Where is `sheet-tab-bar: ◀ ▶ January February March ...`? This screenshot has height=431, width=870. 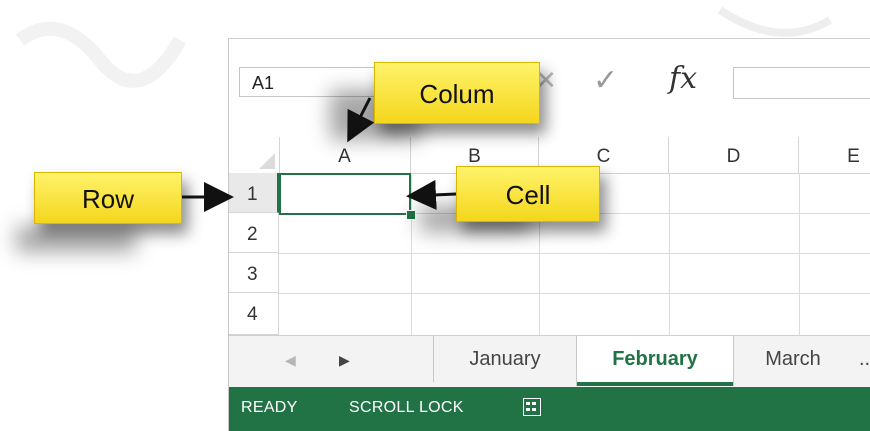 sheet-tab-bar: ◀ ▶ January February March ... is located at coordinates (549, 361).